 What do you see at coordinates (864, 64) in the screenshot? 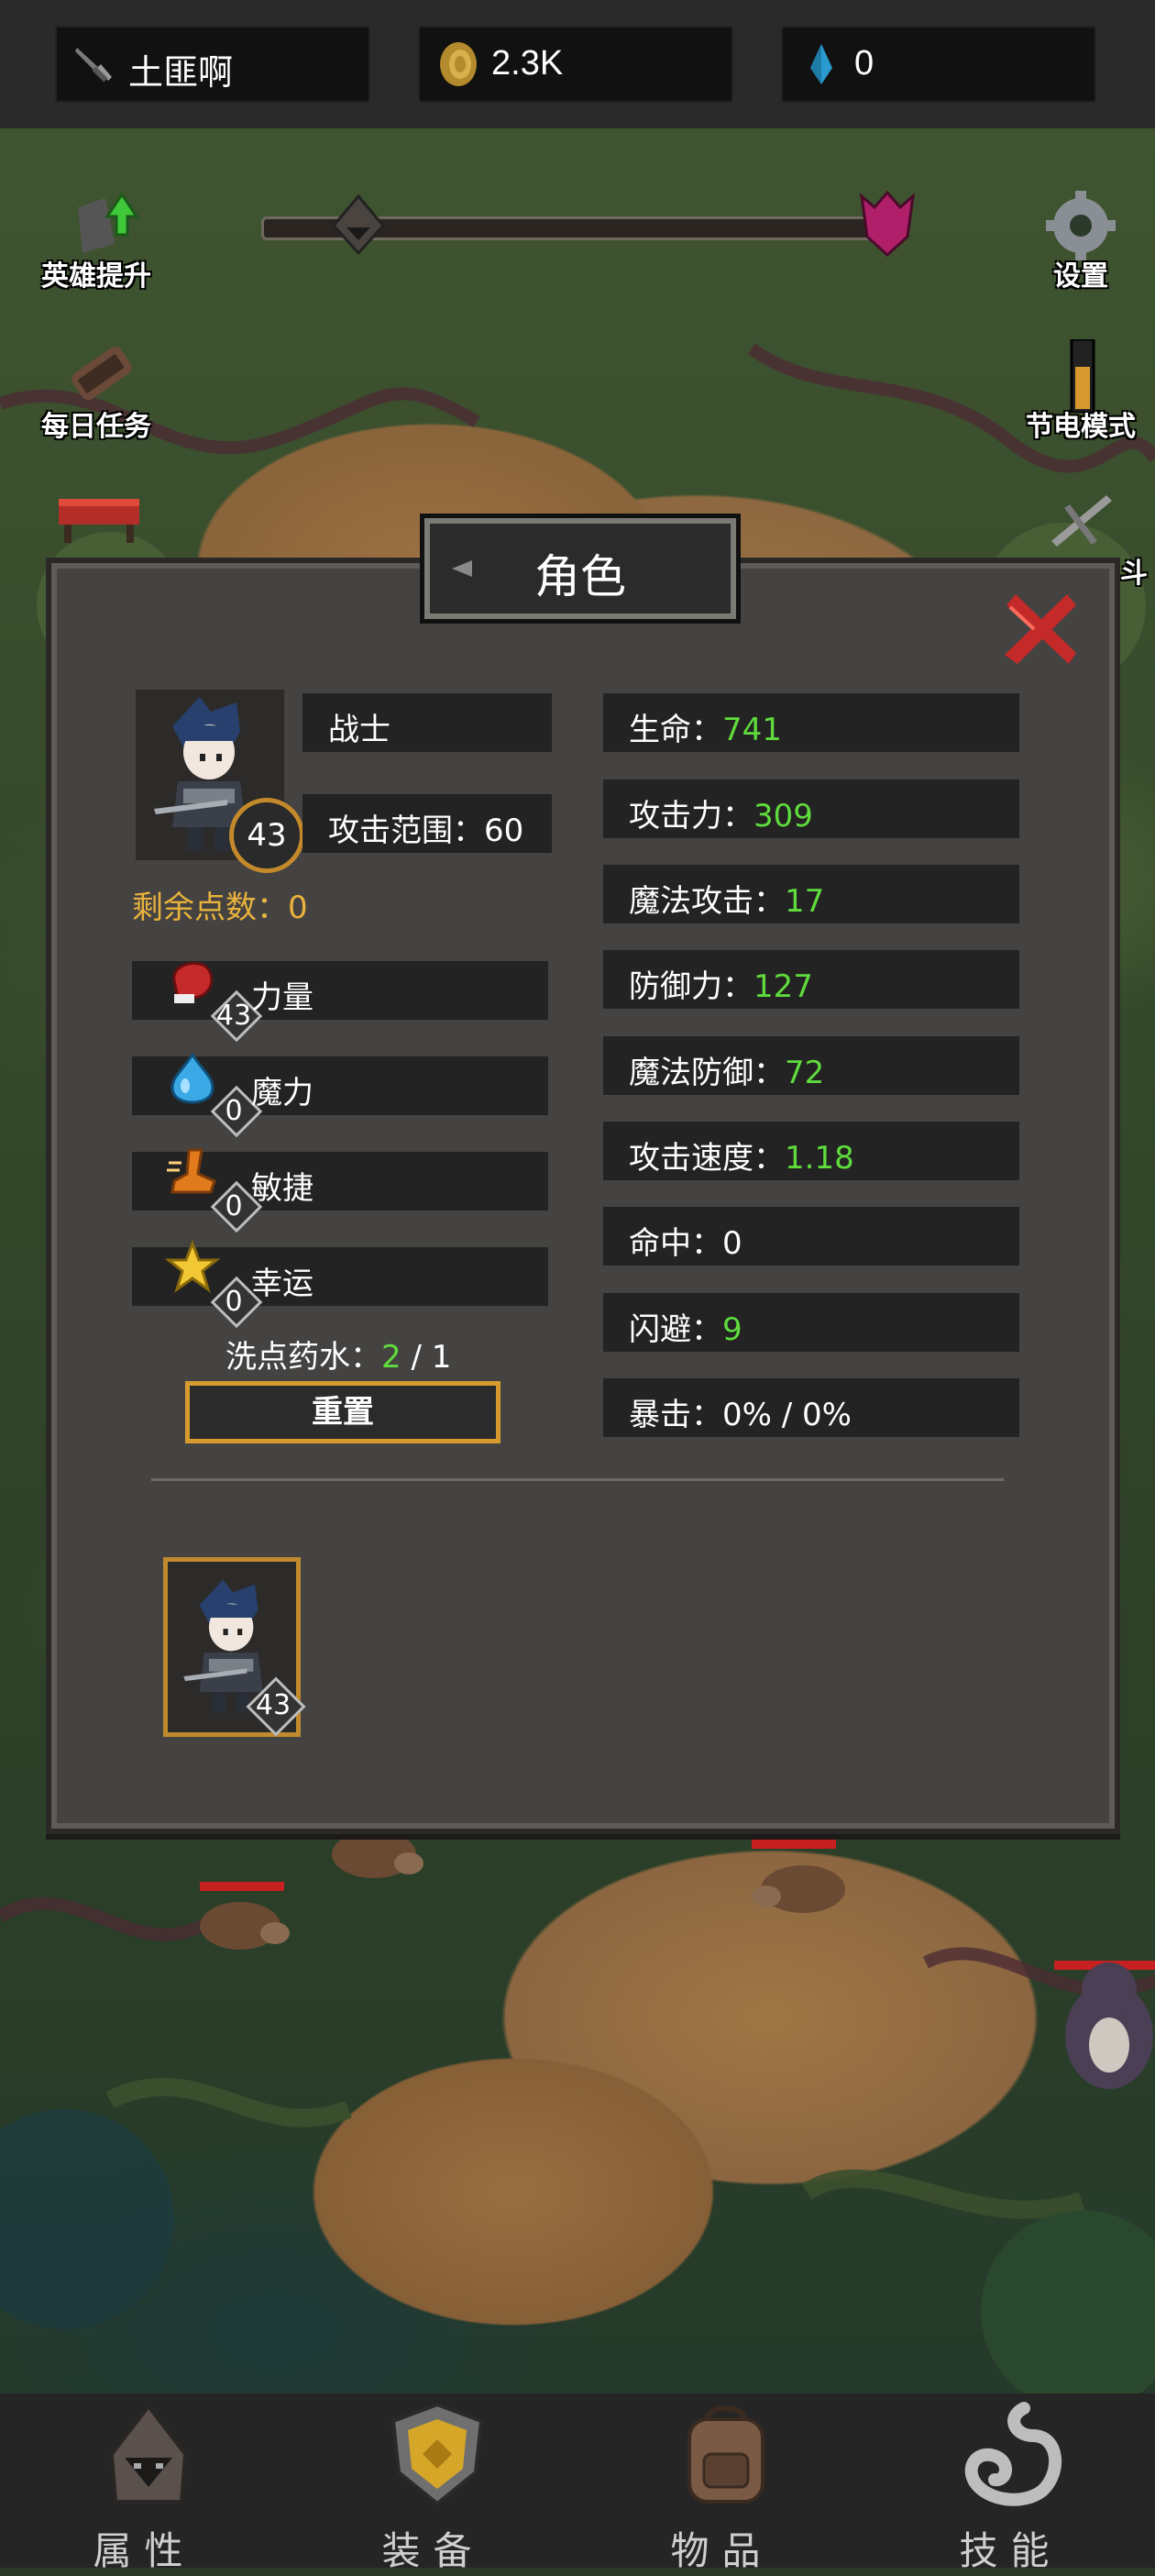
I see `gem-amount: 0` at bounding box center [864, 64].